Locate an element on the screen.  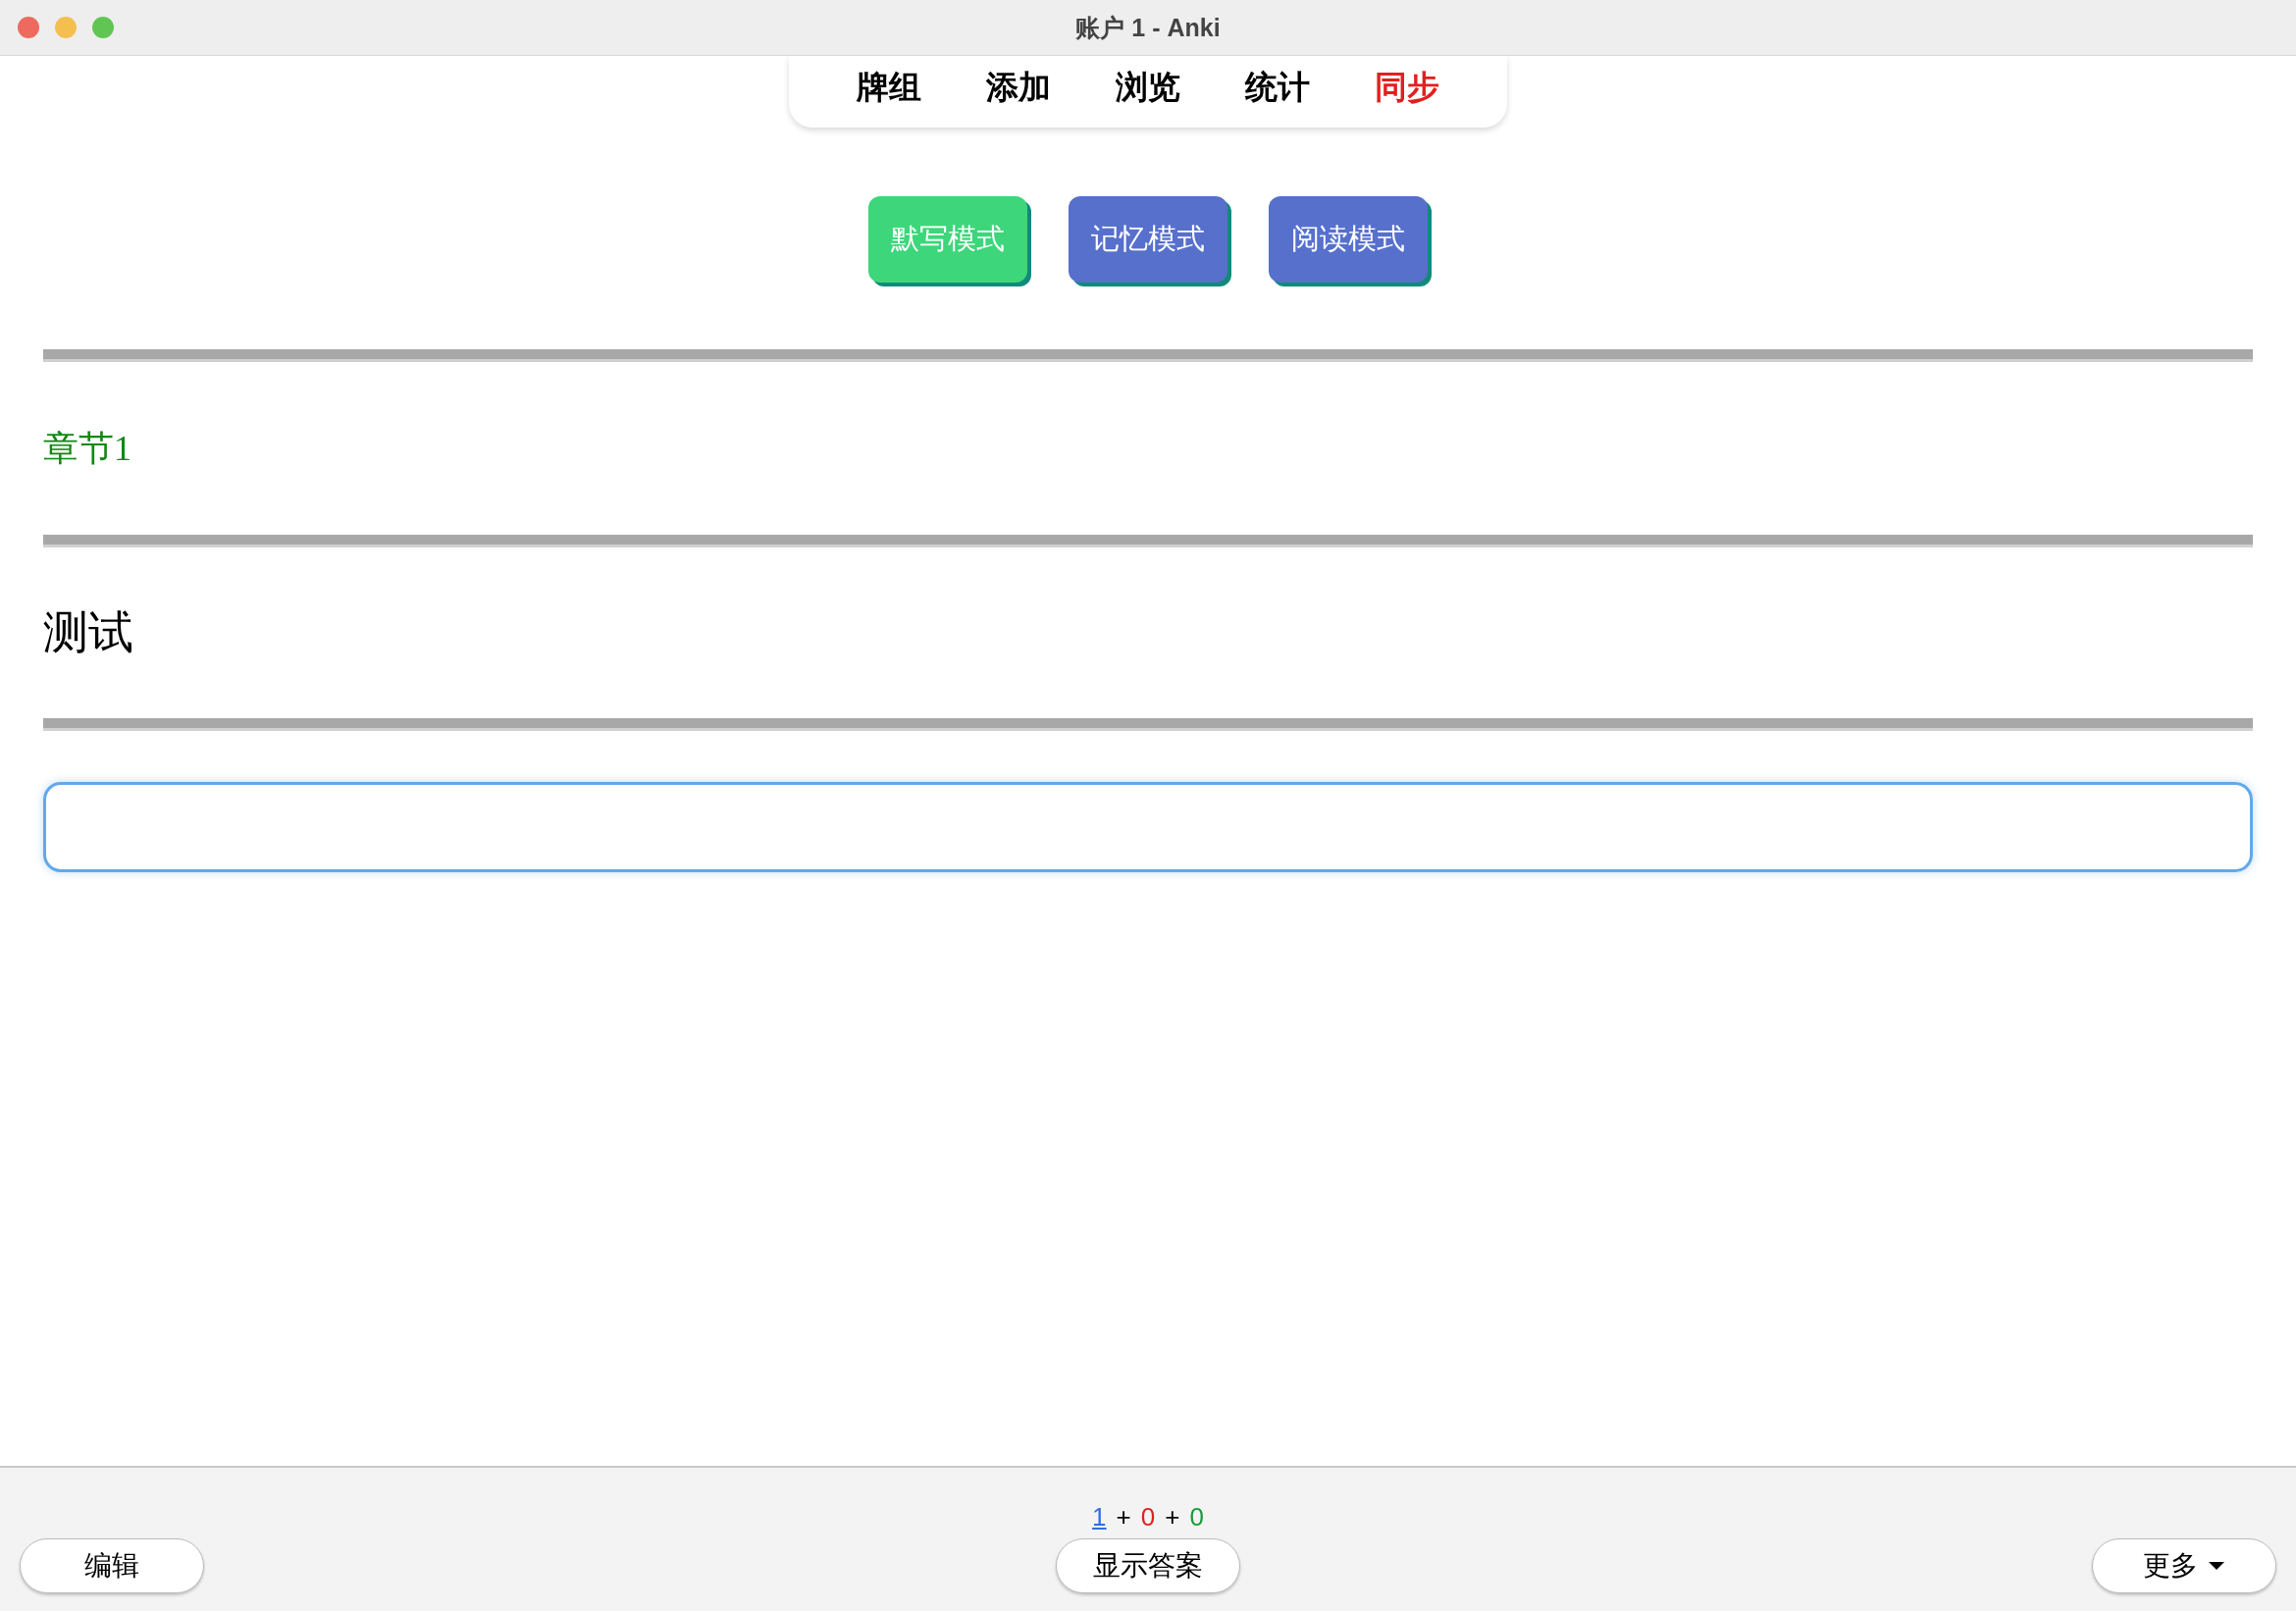
nav-link: 浏览 is located at coordinates (1148, 88).